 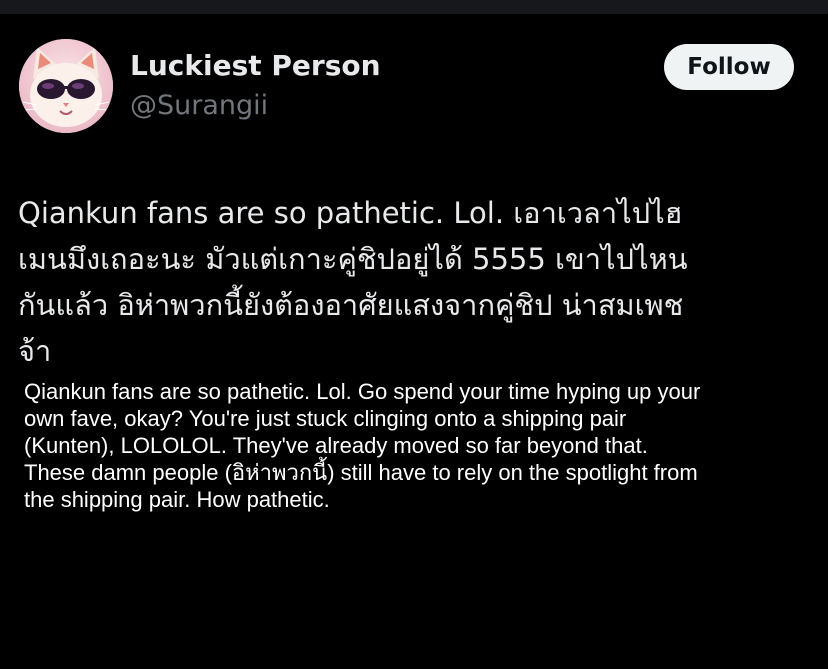 What do you see at coordinates (199, 106) in the screenshot?
I see `author-handle: @Surangii` at bounding box center [199, 106].